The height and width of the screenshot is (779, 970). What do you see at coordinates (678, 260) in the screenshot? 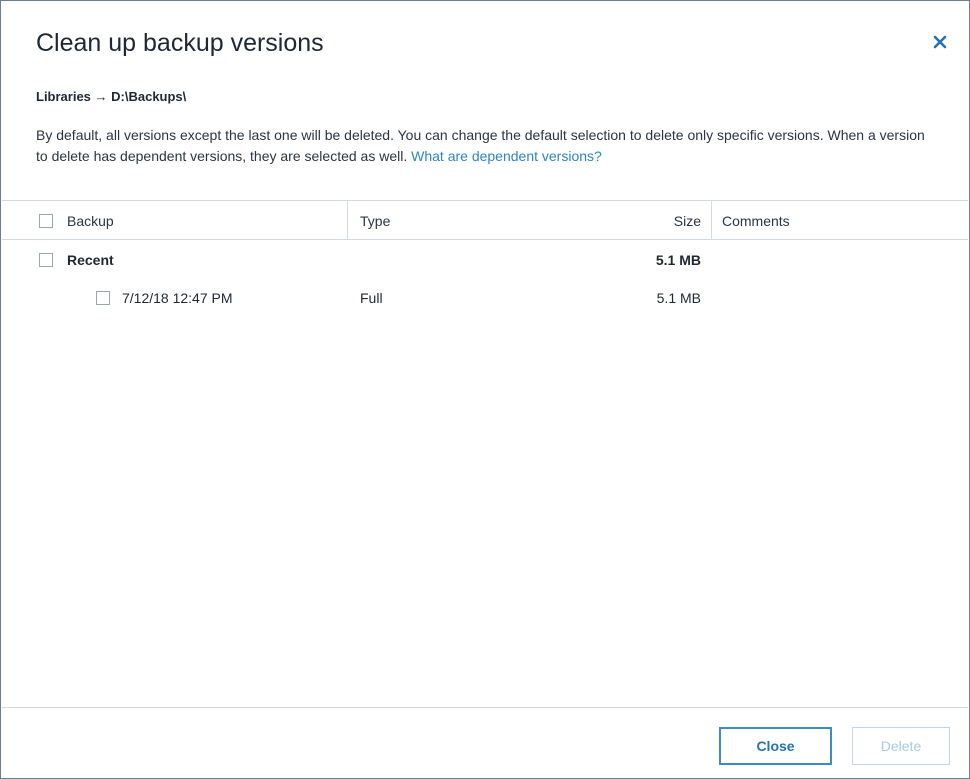
I see `group-size: 5.1 MB` at bounding box center [678, 260].